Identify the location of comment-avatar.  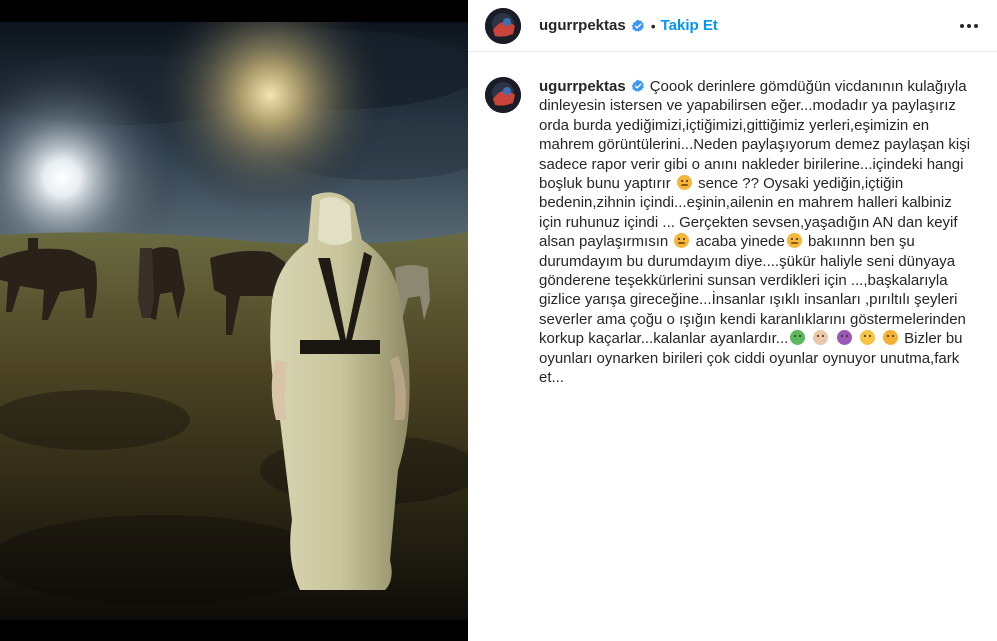
(503, 95).